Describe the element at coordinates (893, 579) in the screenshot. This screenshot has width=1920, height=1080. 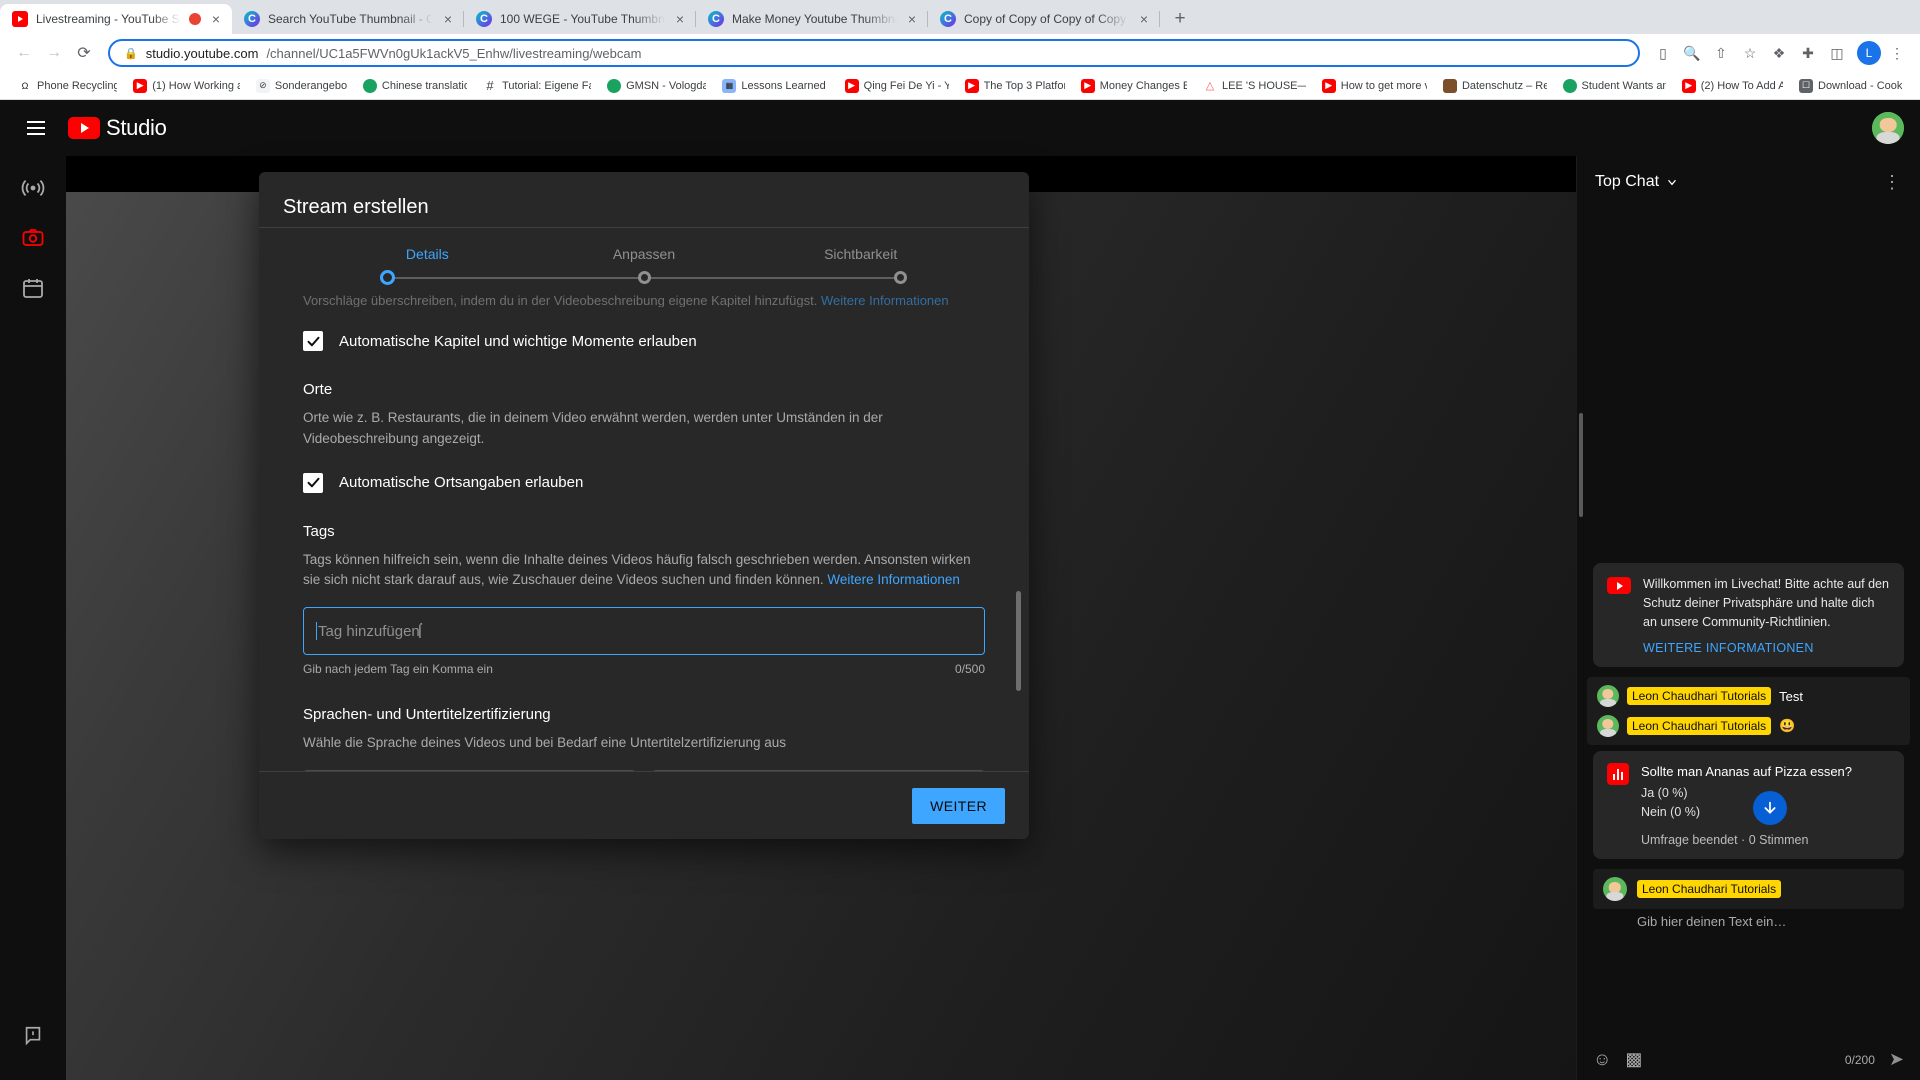
I see `tags-learn-more-link: Weitere Informationen` at that location.